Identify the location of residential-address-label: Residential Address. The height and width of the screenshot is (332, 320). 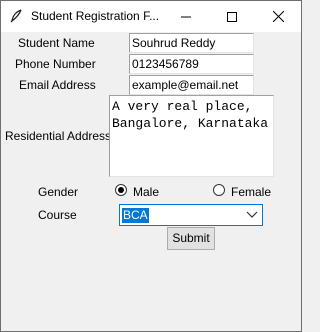
(58, 136).